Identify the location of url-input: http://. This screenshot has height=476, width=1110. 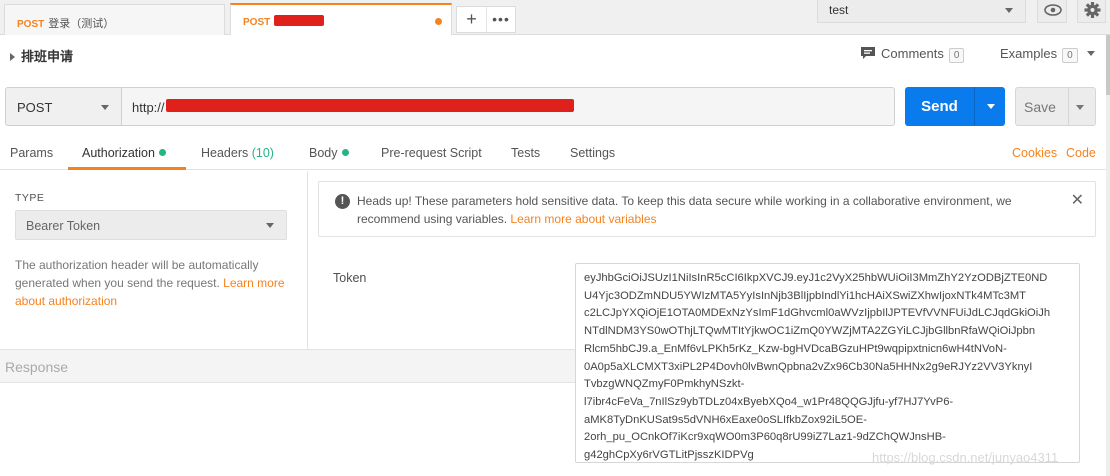
(508, 106).